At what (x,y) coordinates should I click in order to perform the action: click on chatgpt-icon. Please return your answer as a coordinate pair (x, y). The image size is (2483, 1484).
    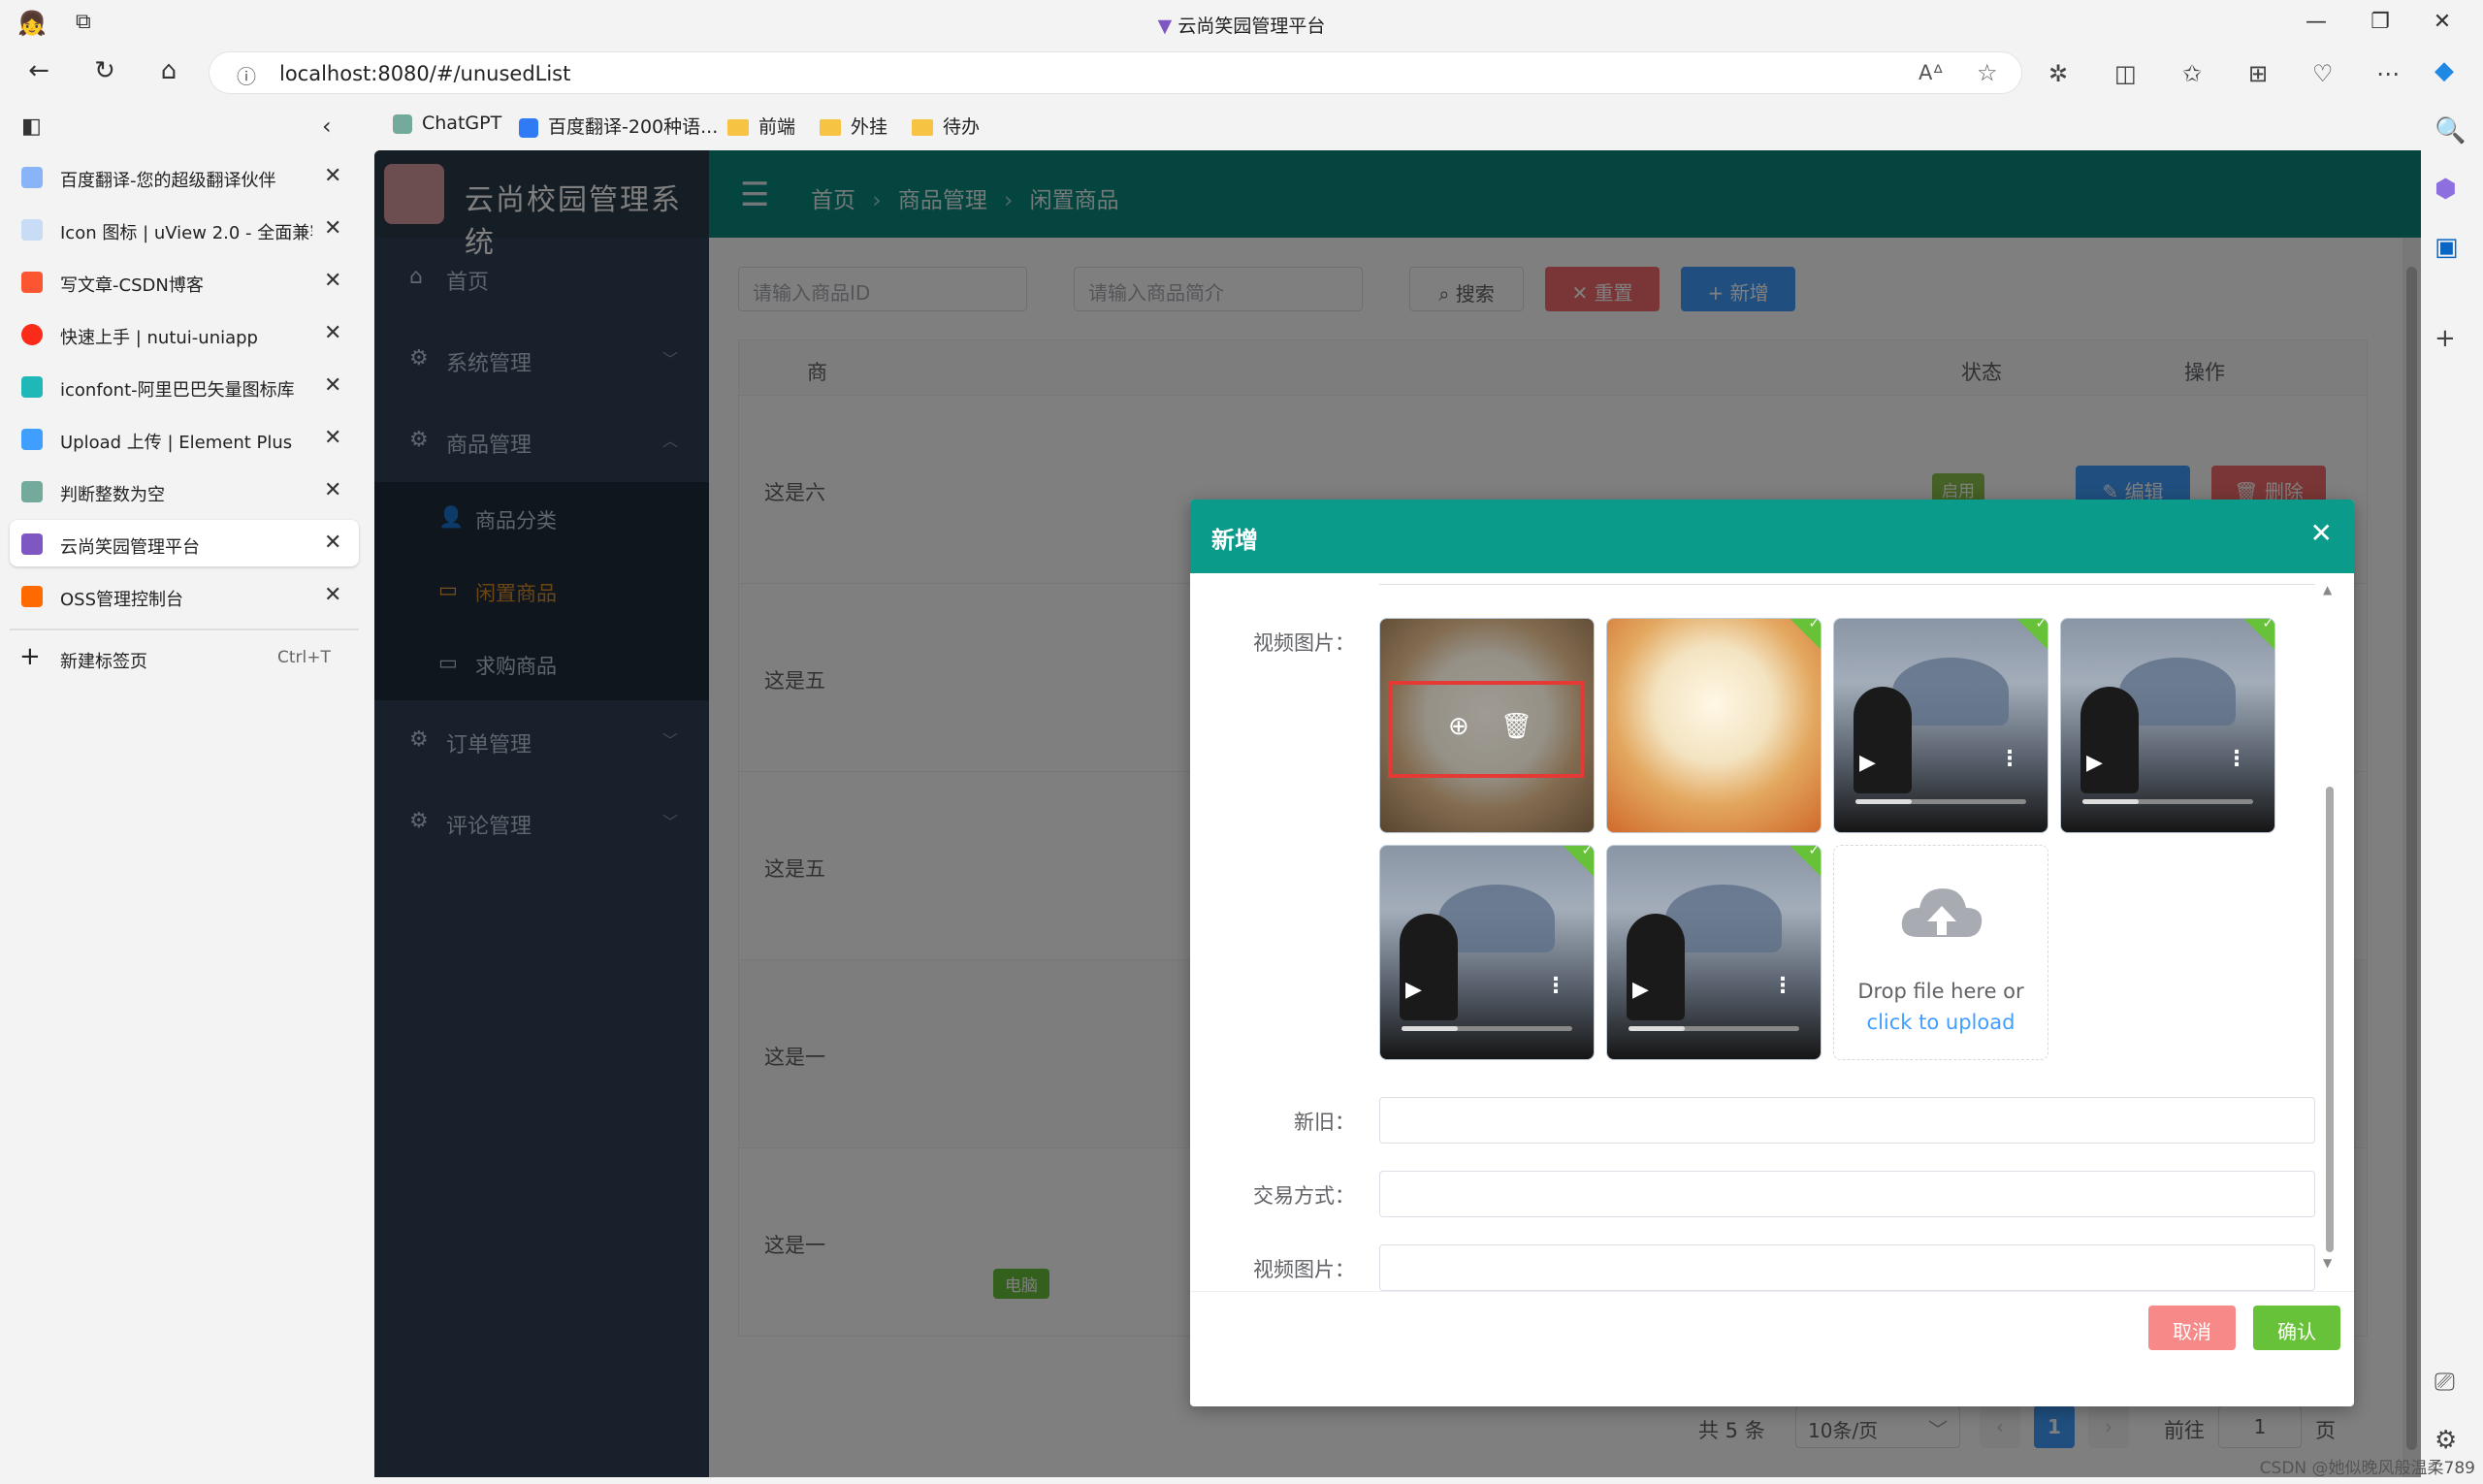
    Looking at the image, I should click on (403, 123).